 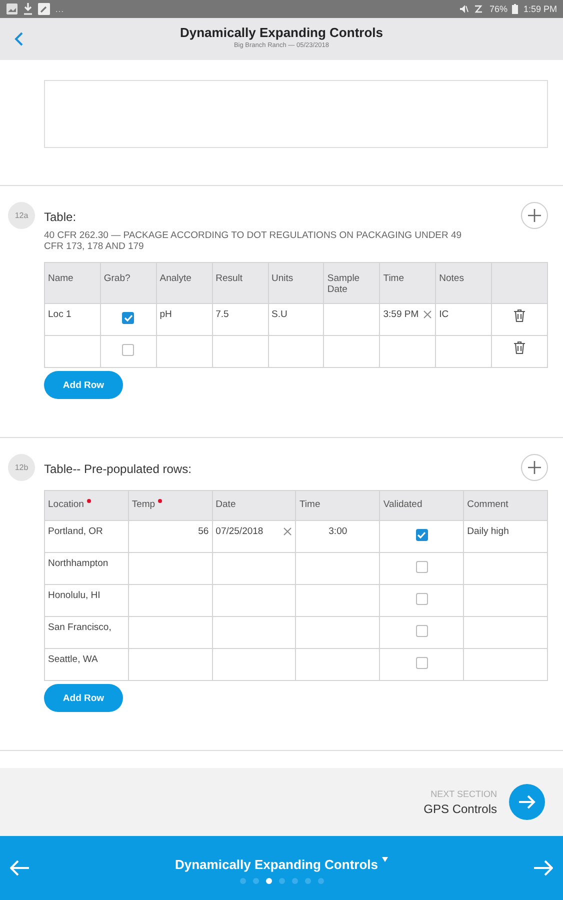 What do you see at coordinates (28, 9) in the screenshot?
I see `download-icon` at bounding box center [28, 9].